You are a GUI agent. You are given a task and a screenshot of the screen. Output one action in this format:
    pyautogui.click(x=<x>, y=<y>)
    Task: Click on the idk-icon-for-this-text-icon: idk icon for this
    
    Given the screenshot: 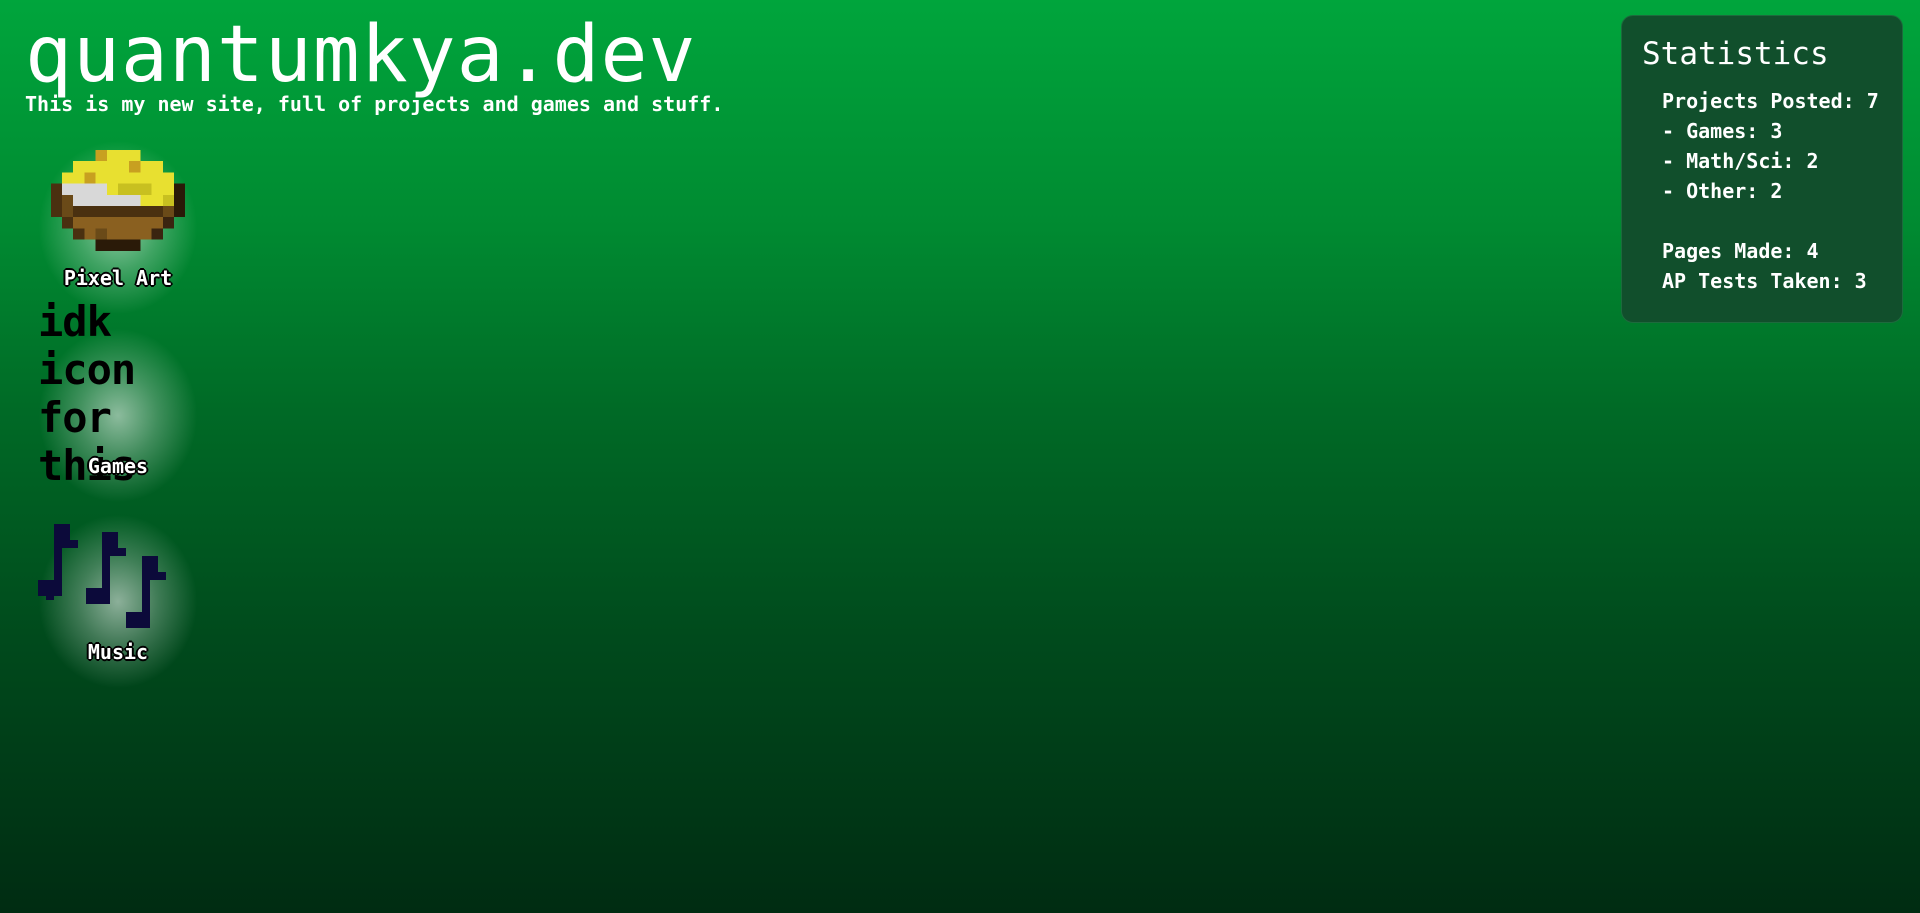 What is the action you would take?
    pyautogui.click(x=118, y=394)
    